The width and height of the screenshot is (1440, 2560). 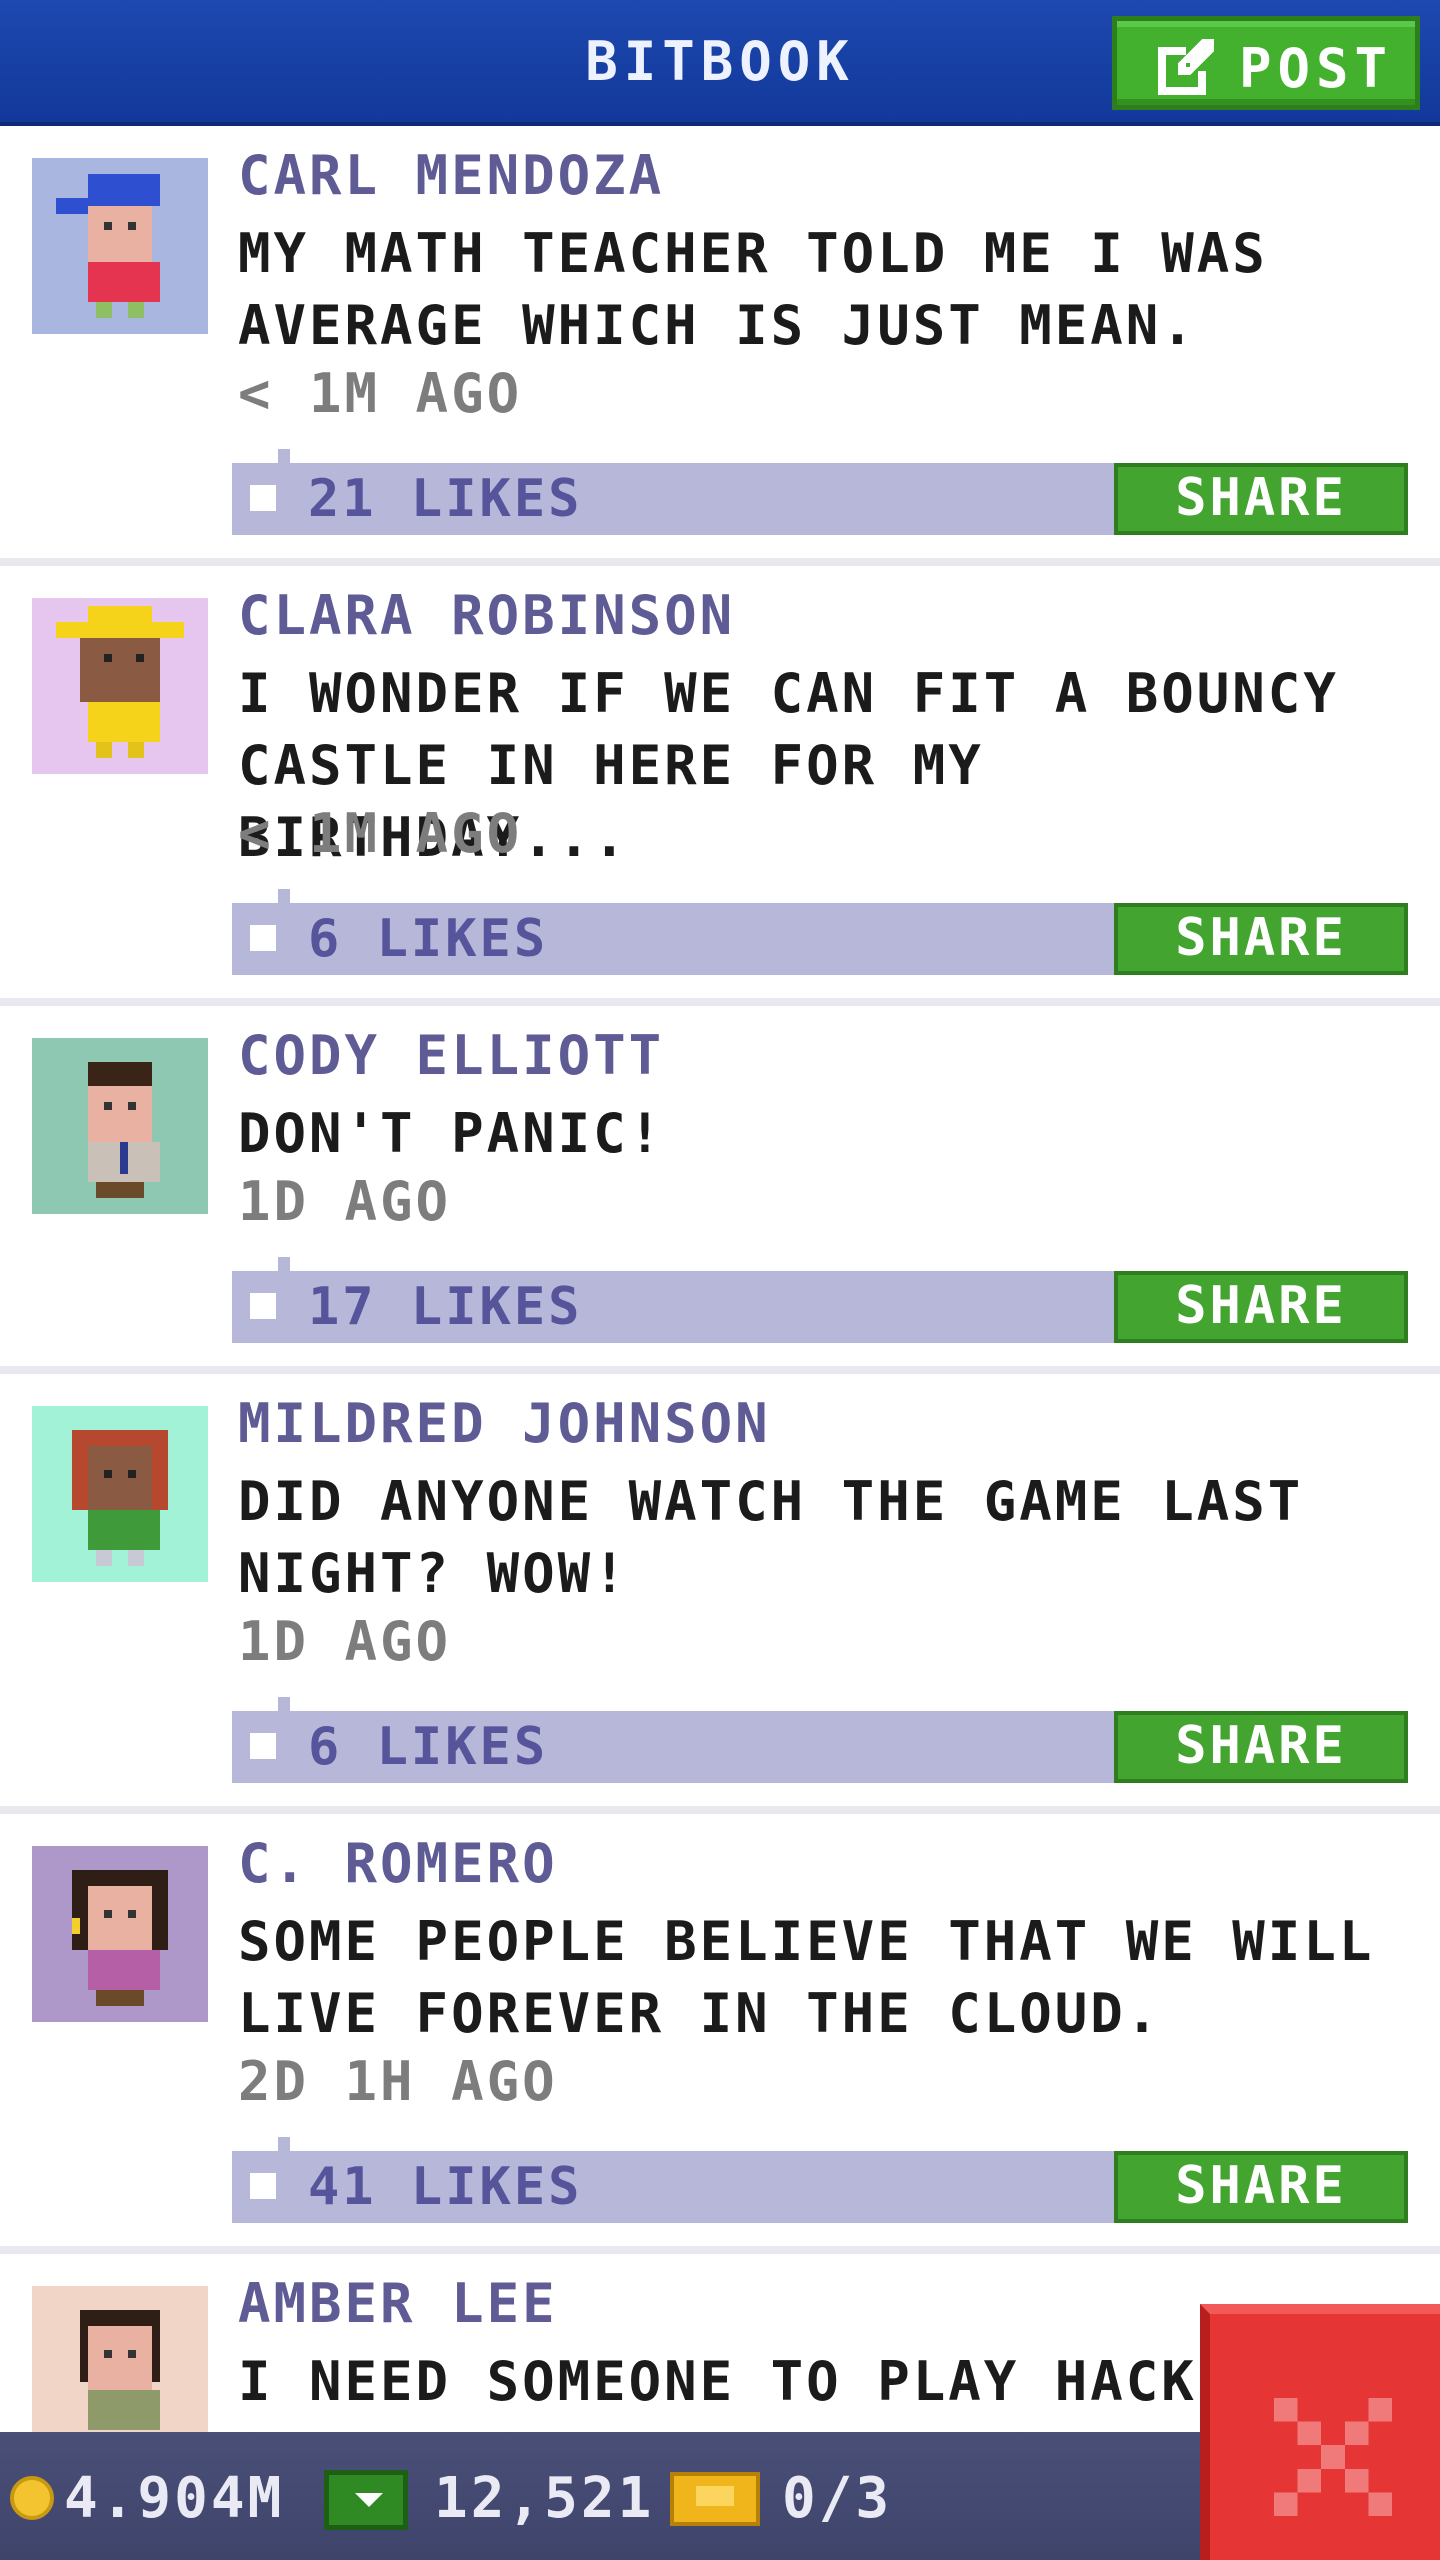 What do you see at coordinates (820, 1300) in the screenshot?
I see `like-bar: 17 LIKES SHARE` at bounding box center [820, 1300].